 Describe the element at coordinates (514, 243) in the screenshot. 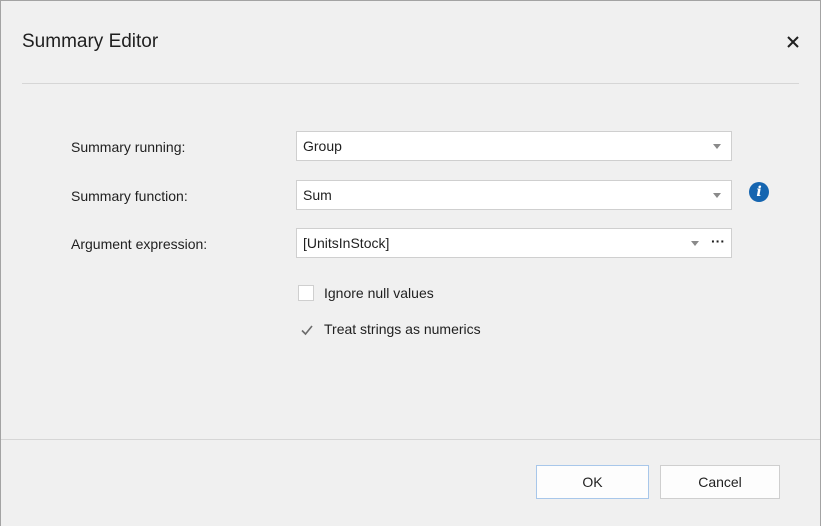

I see `argument-expression-combo: [UnitsInStock] ···` at that location.